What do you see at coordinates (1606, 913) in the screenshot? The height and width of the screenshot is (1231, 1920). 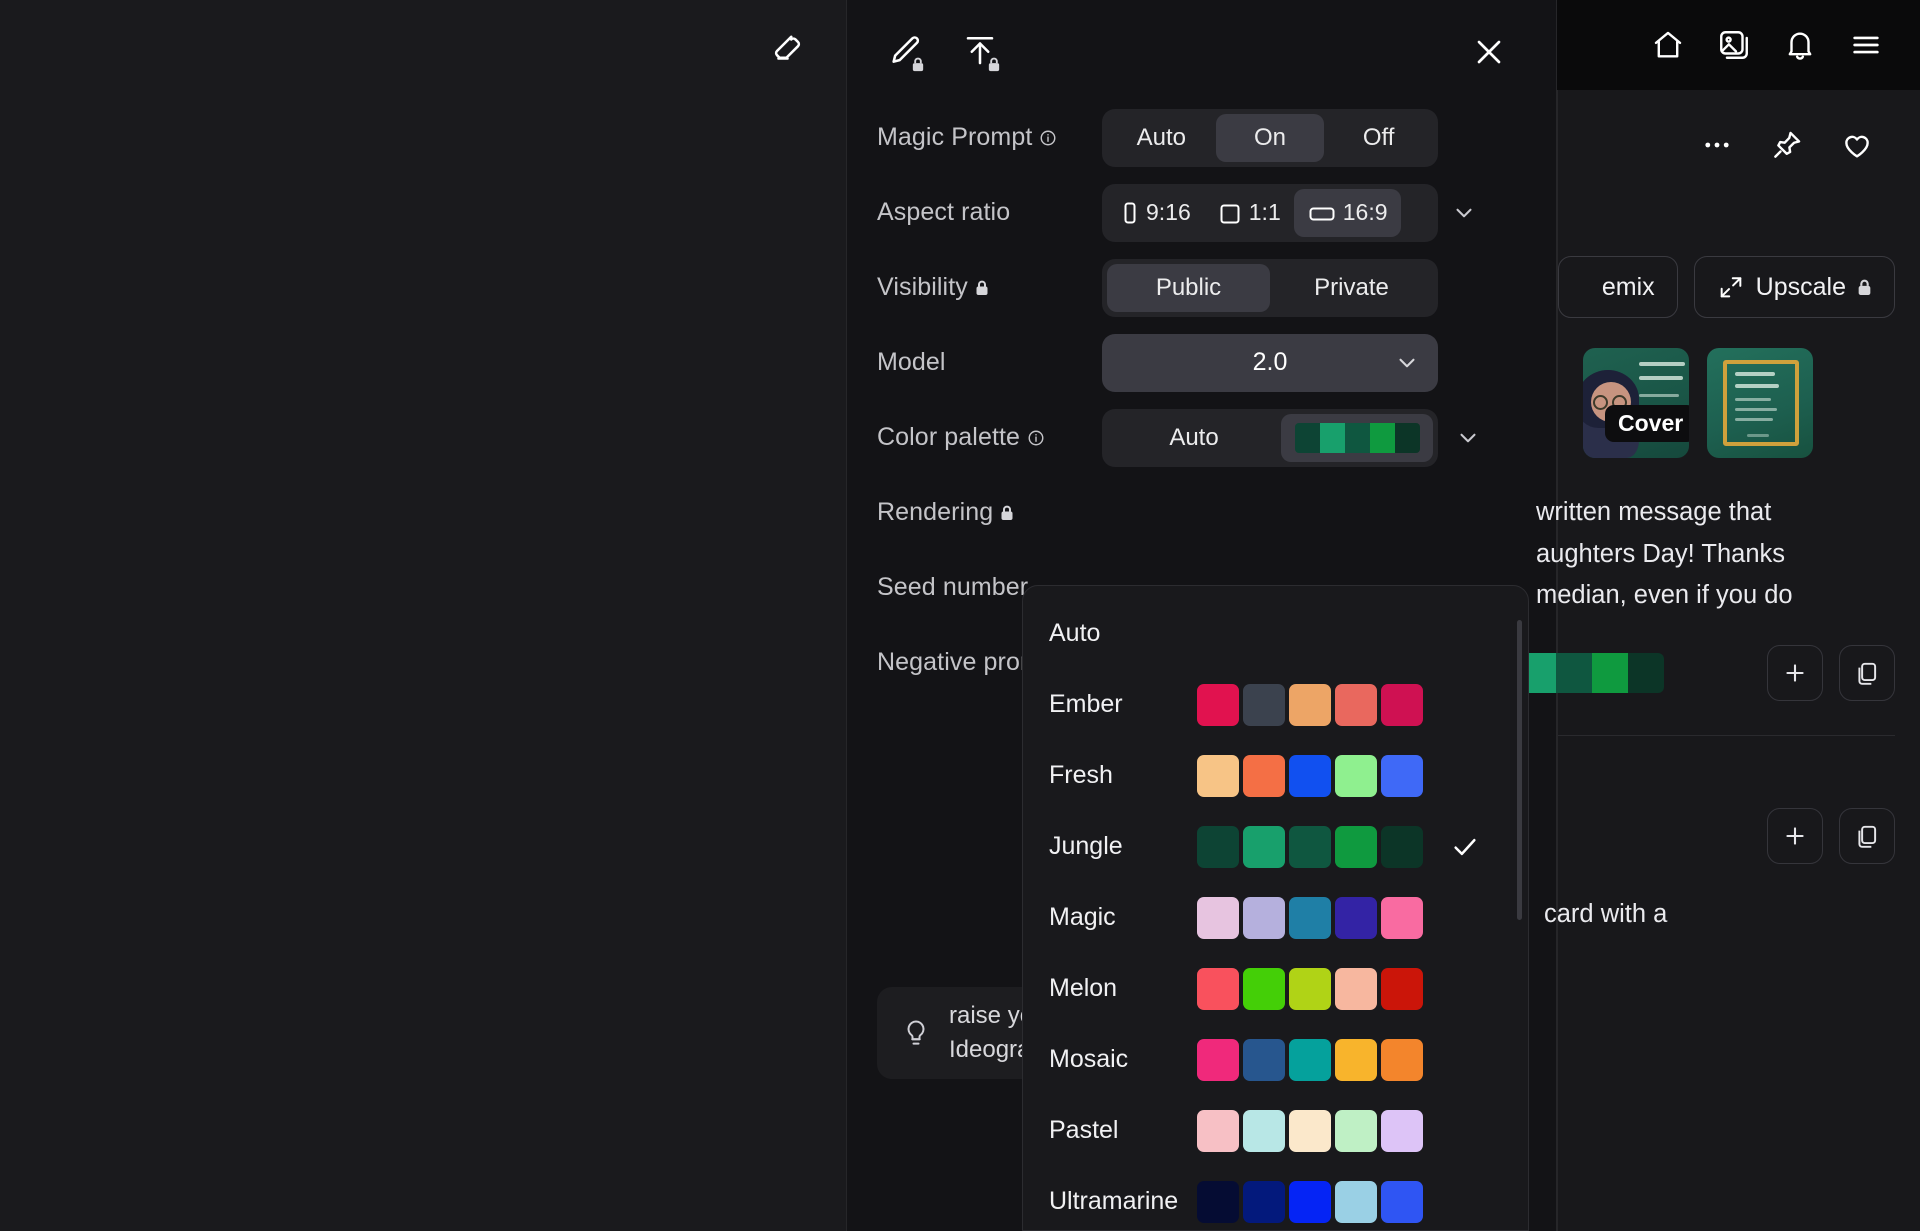 I see `tail-prompt-text: card with a` at bounding box center [1606, 913].